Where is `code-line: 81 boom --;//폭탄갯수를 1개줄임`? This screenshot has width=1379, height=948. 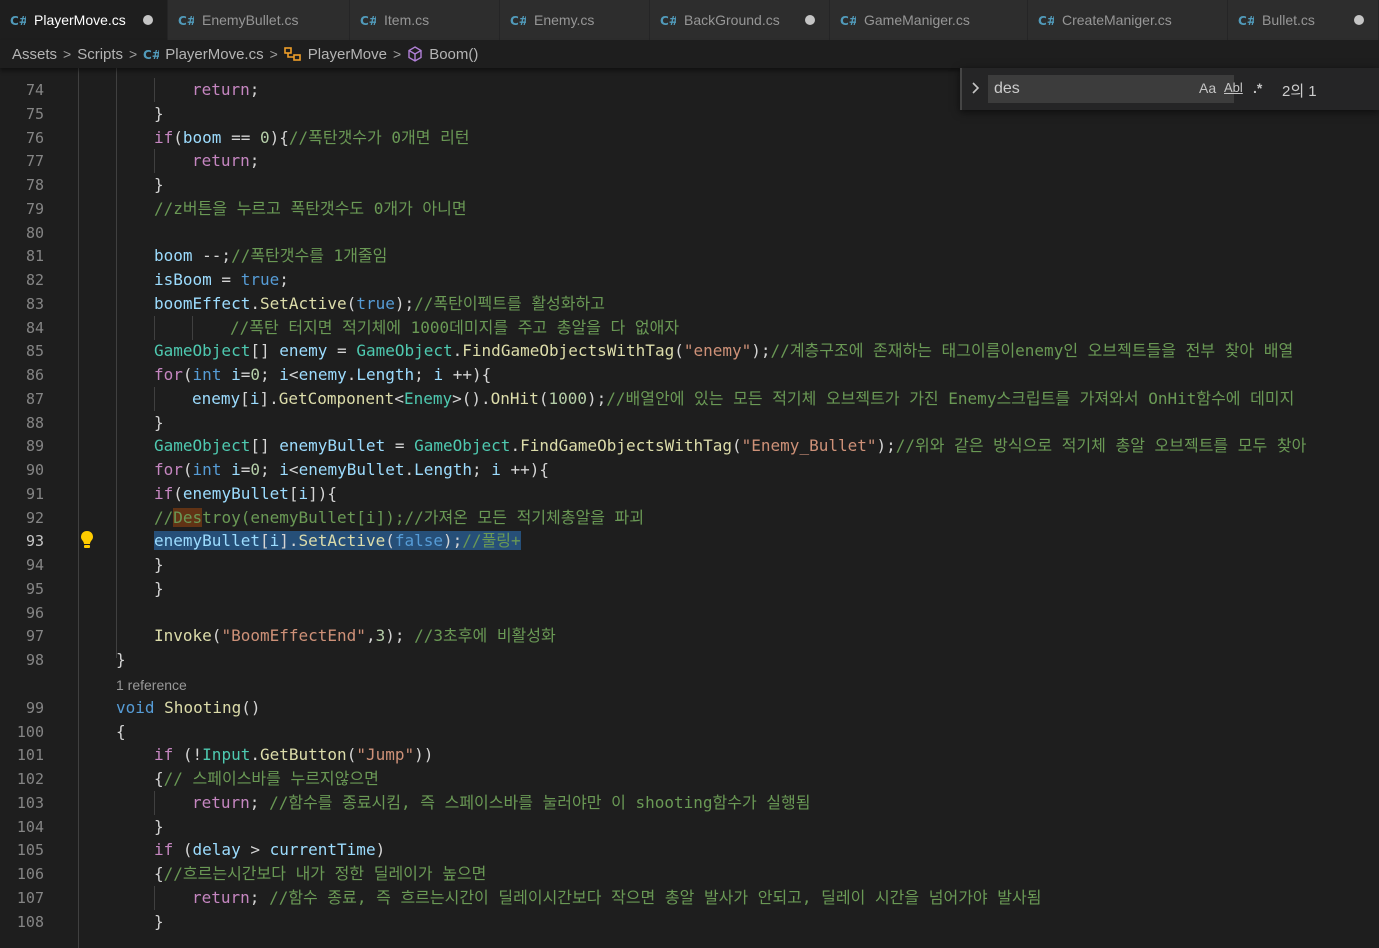 code-line: 81 boom --;//폭탄갯수를 1개줄임 is located at coordinates (689, 256).